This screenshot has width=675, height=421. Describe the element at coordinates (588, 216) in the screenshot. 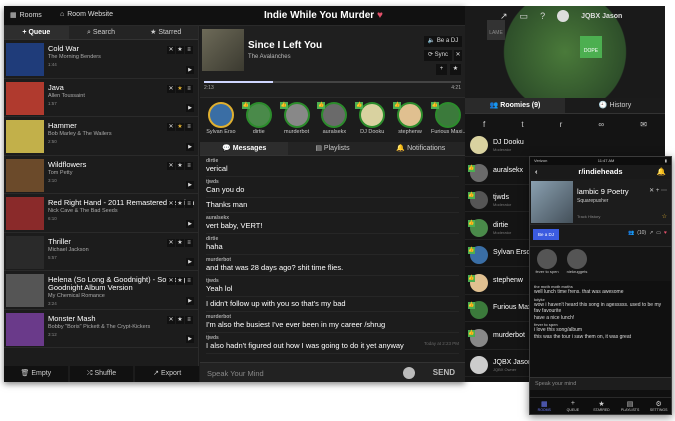

I see `track-history-link: Track History` at that location.